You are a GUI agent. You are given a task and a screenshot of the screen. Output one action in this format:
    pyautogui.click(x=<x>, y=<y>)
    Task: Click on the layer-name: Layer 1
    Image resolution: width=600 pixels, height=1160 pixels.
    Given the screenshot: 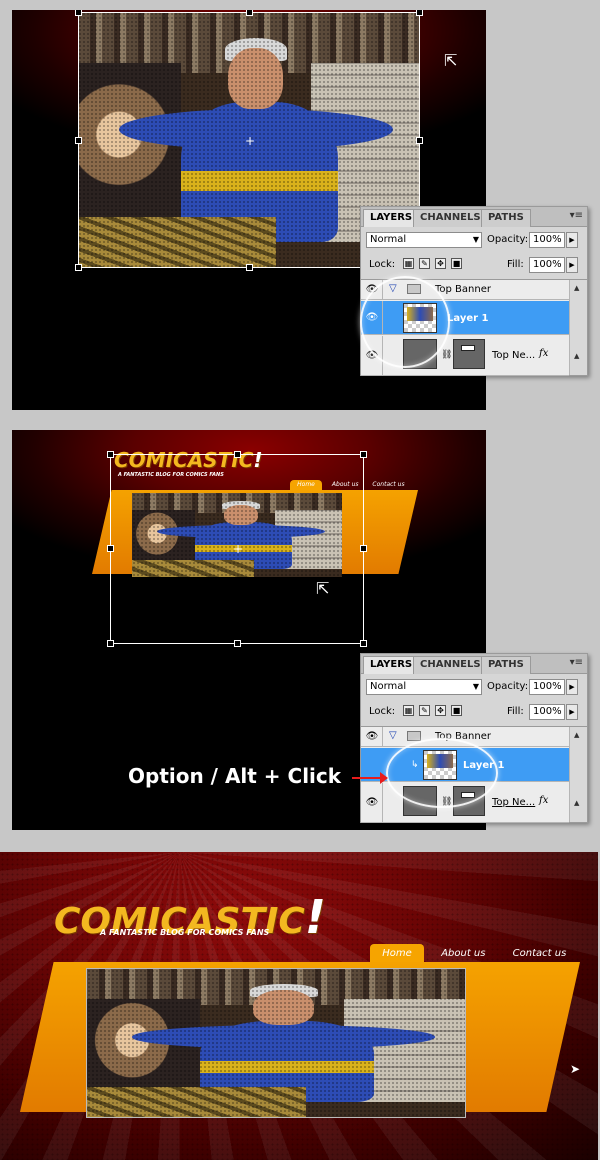 What is the action you would take?
    pyautogui.click(x=468, y=318)
    